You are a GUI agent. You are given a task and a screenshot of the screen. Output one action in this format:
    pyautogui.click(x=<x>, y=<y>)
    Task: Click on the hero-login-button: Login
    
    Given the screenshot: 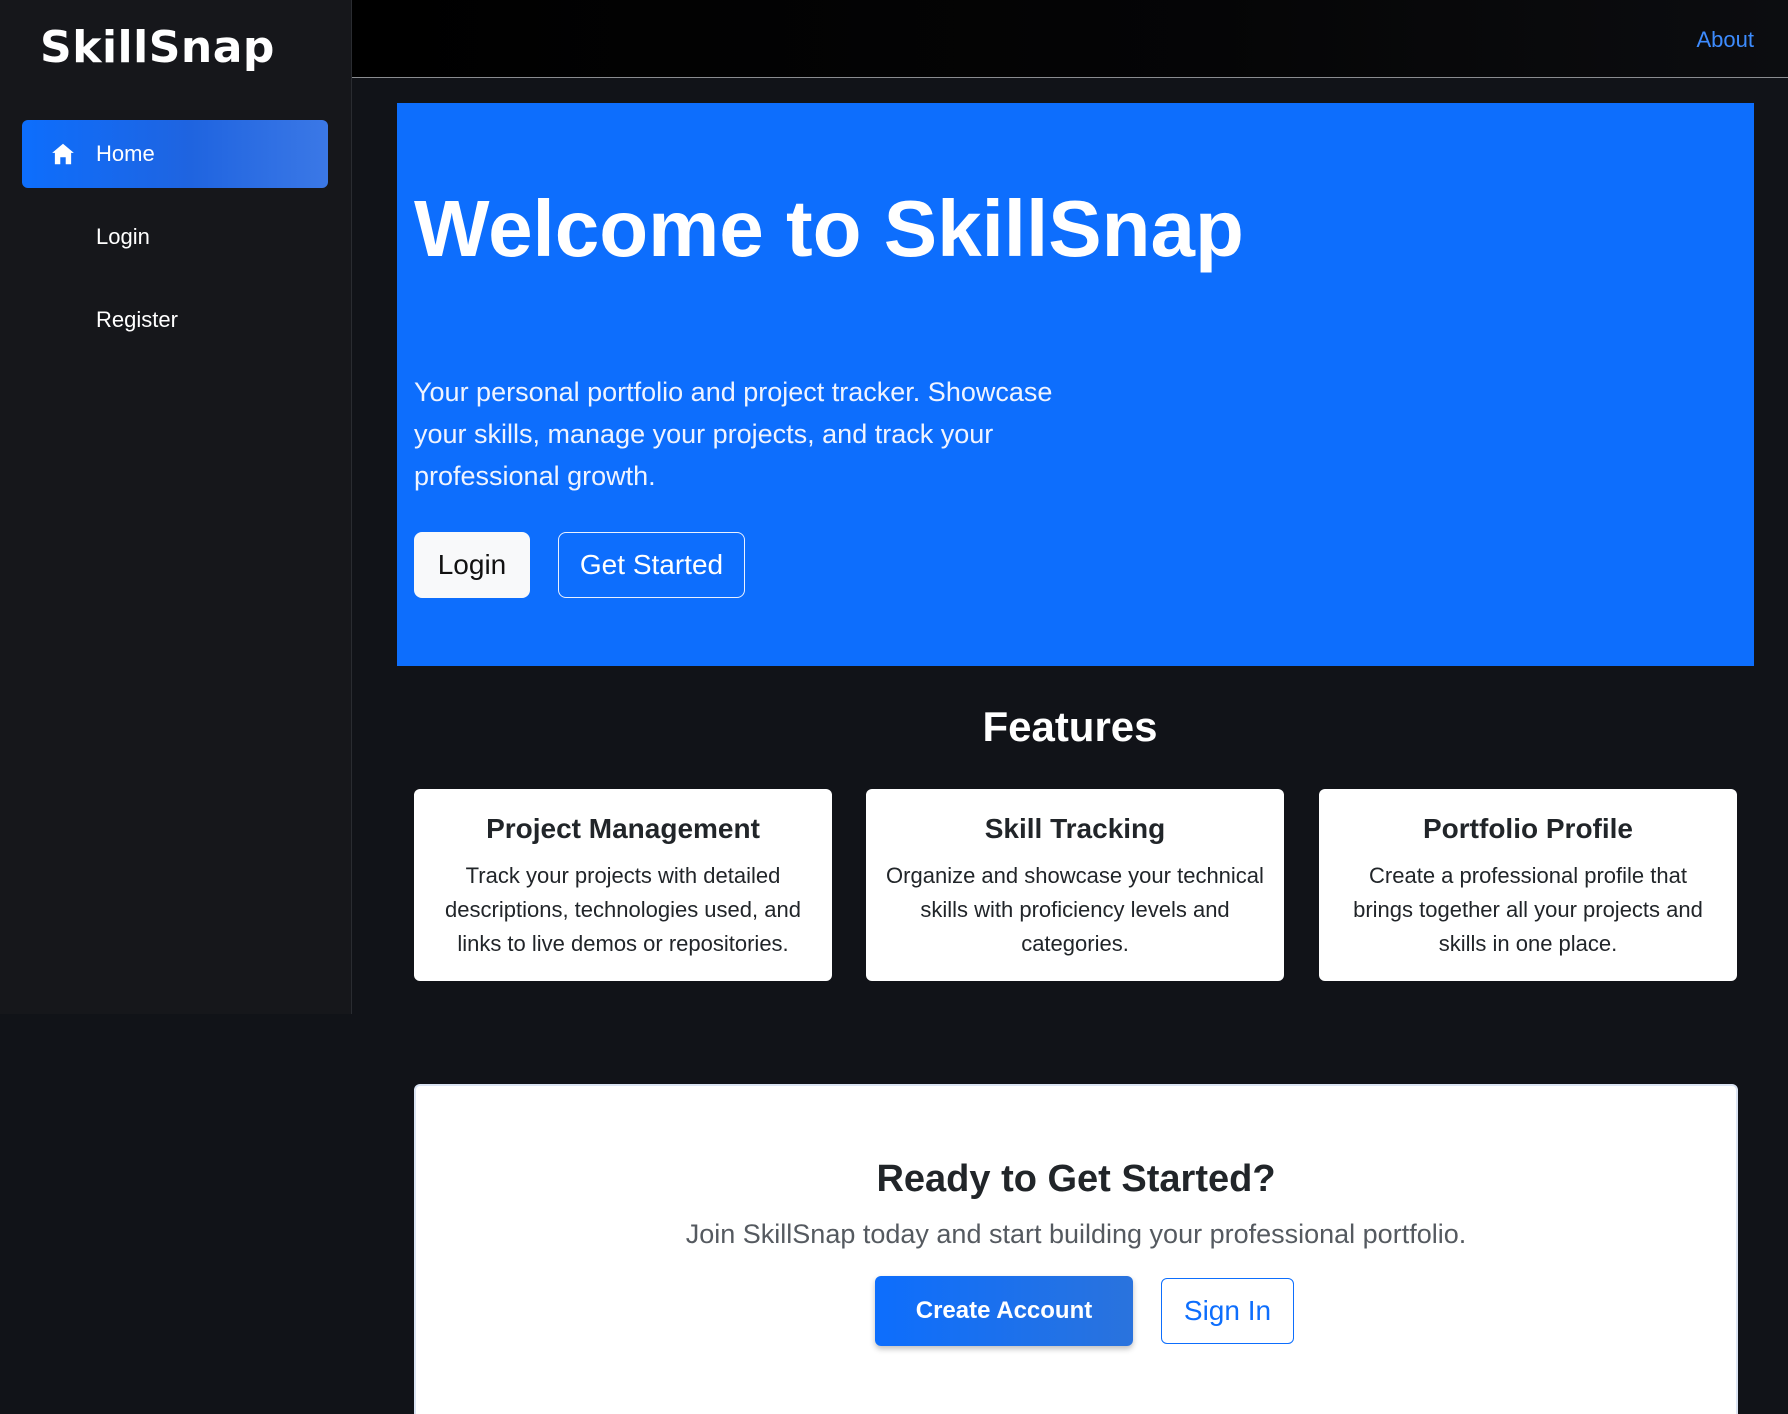 What is the action you would take?
    pyautogui.click(x=472, y=565)
    